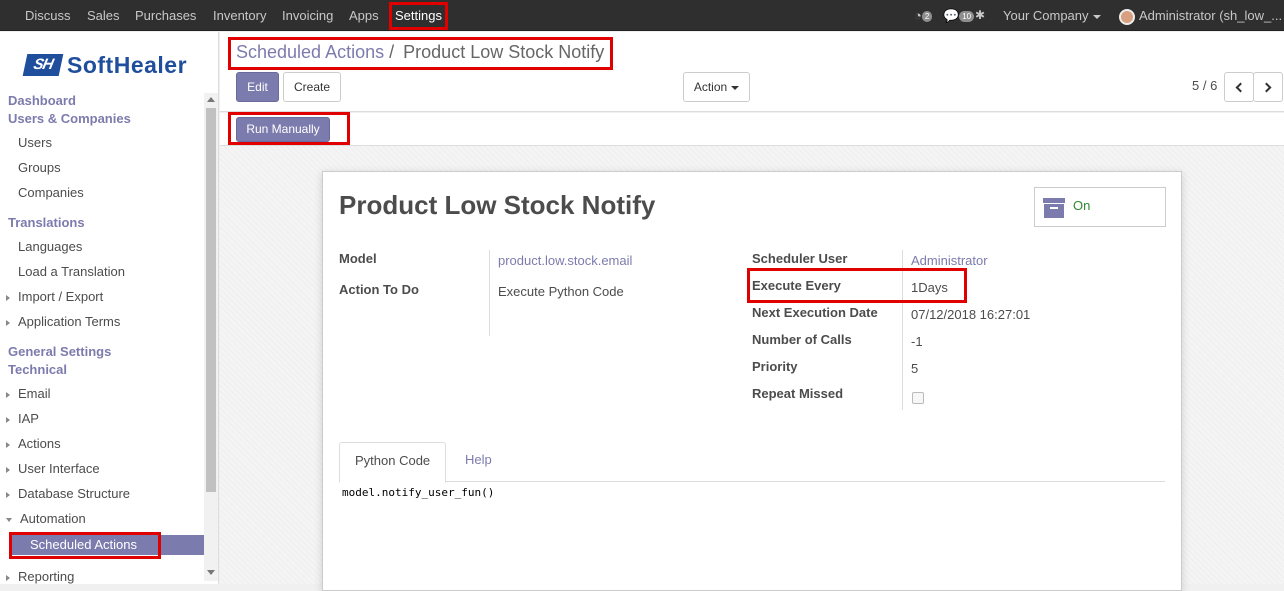  I want to click on record-title: Product Low Stock Notify, so click(497, 205).